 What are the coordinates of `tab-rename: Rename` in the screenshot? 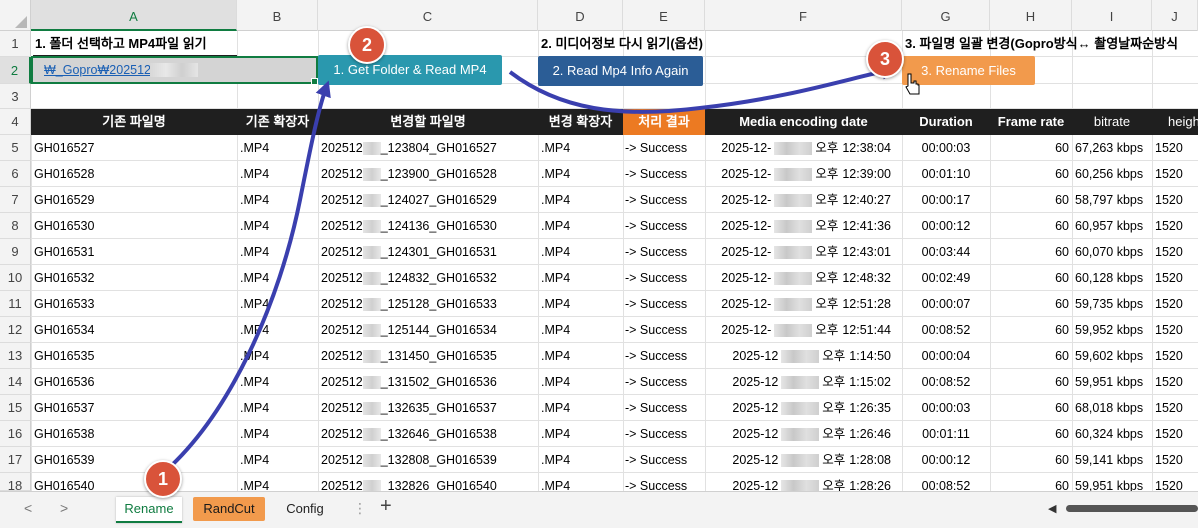 It's located at (149, 510).